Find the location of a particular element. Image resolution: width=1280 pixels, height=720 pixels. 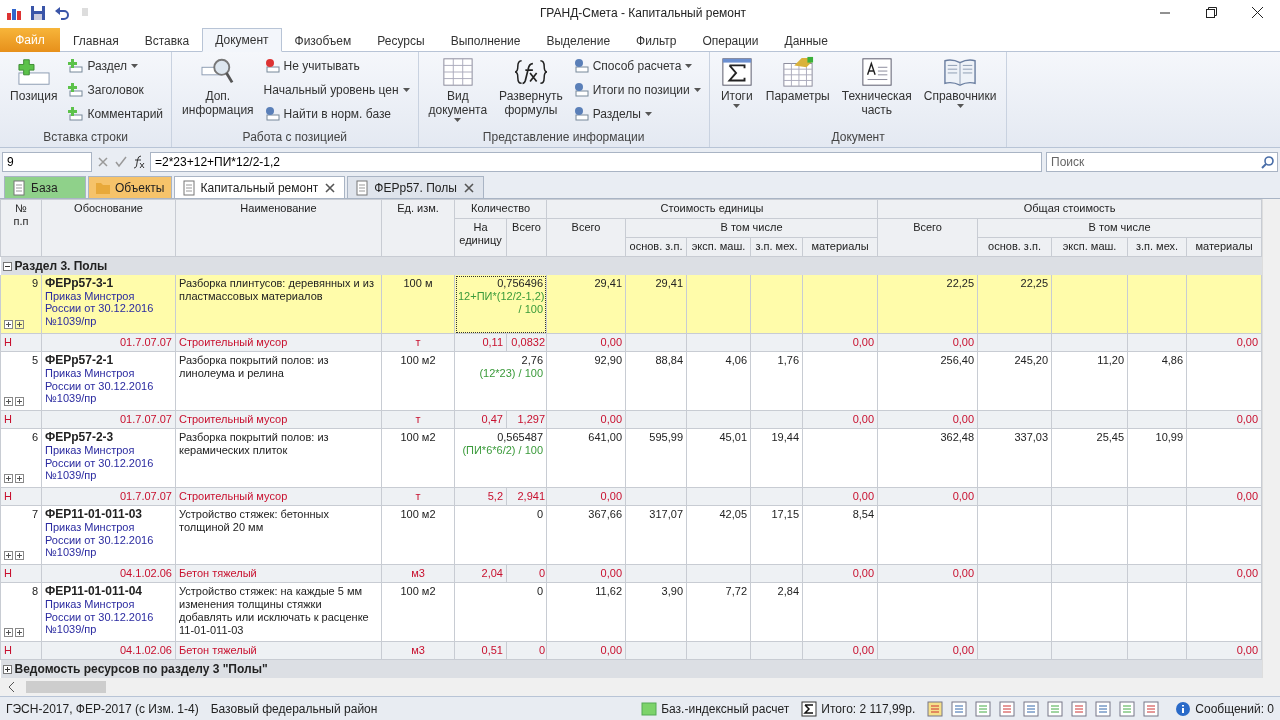

ribbon-button: Способ расчета is located at coordinates (636, 66).